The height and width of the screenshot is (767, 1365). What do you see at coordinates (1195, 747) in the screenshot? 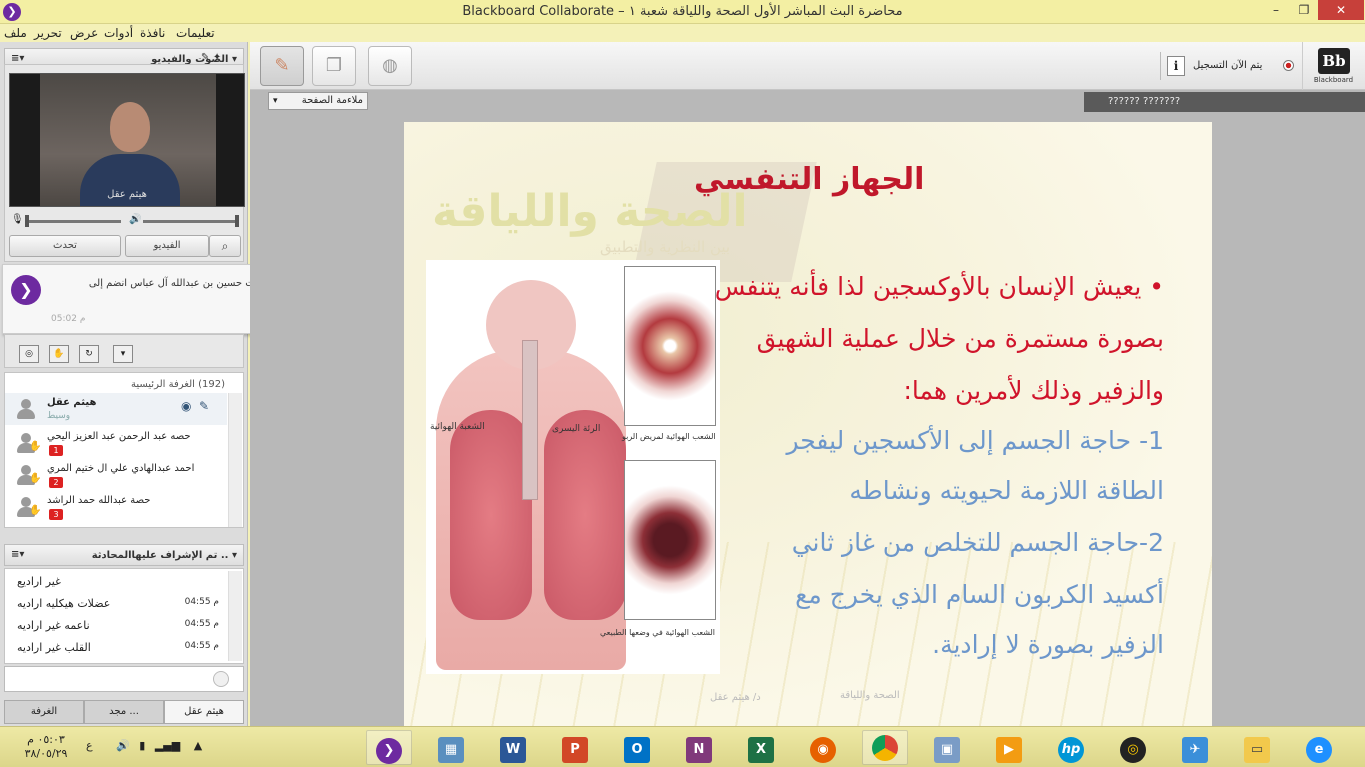
I see `taskbar-tool: ✈` at bounding box center [1195, 747].